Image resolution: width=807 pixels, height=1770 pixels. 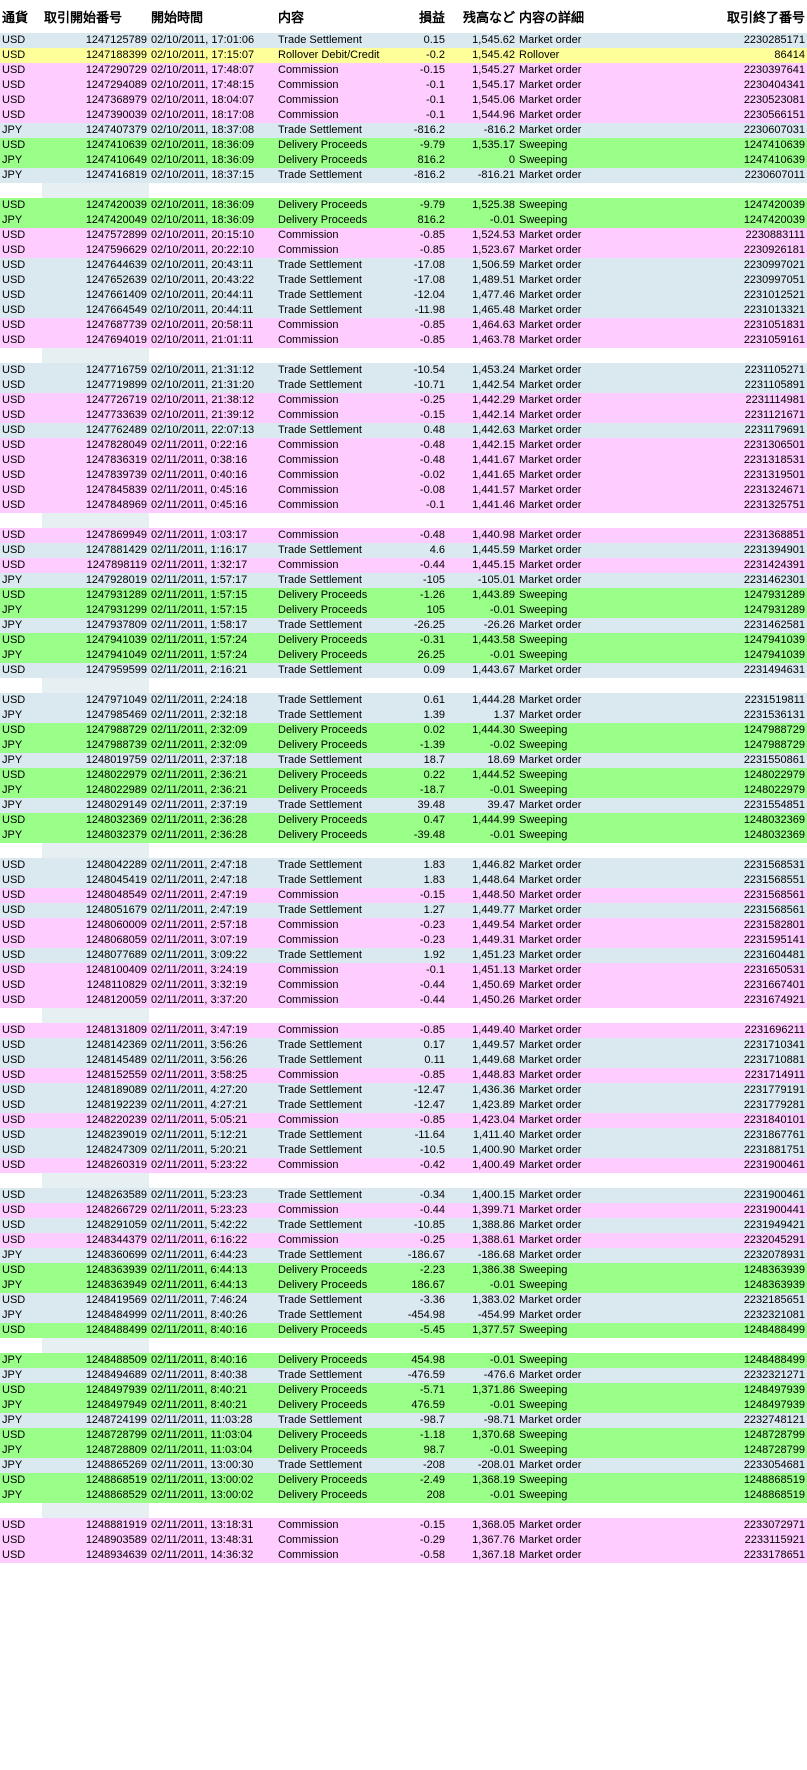 I want to click on start-time-cell: 02/10/2011, 20:15:10, so click(x=212, y=235).